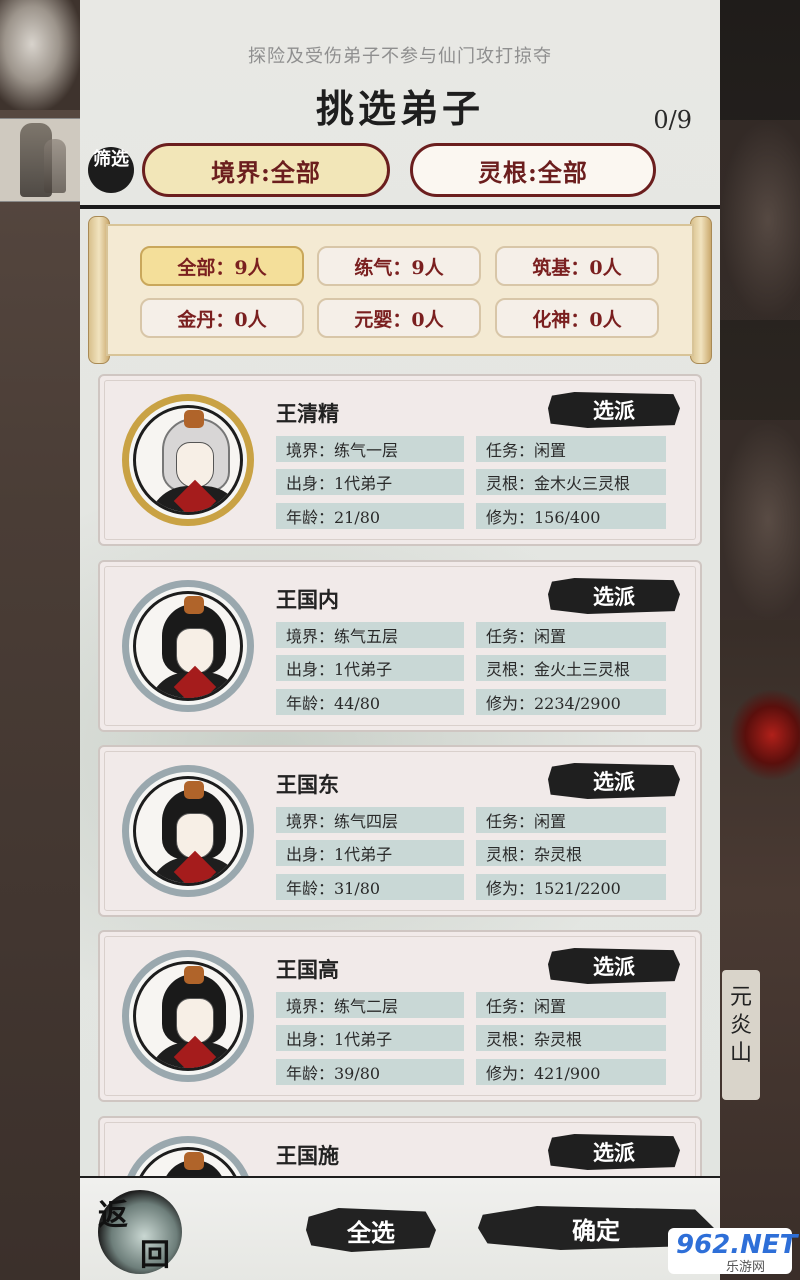 The width and height of the screenshot is (800, 1280). Describe the element at coordinates (741, 1035) in the screenshot. I see `place-name-label: 元炎山` at that location.